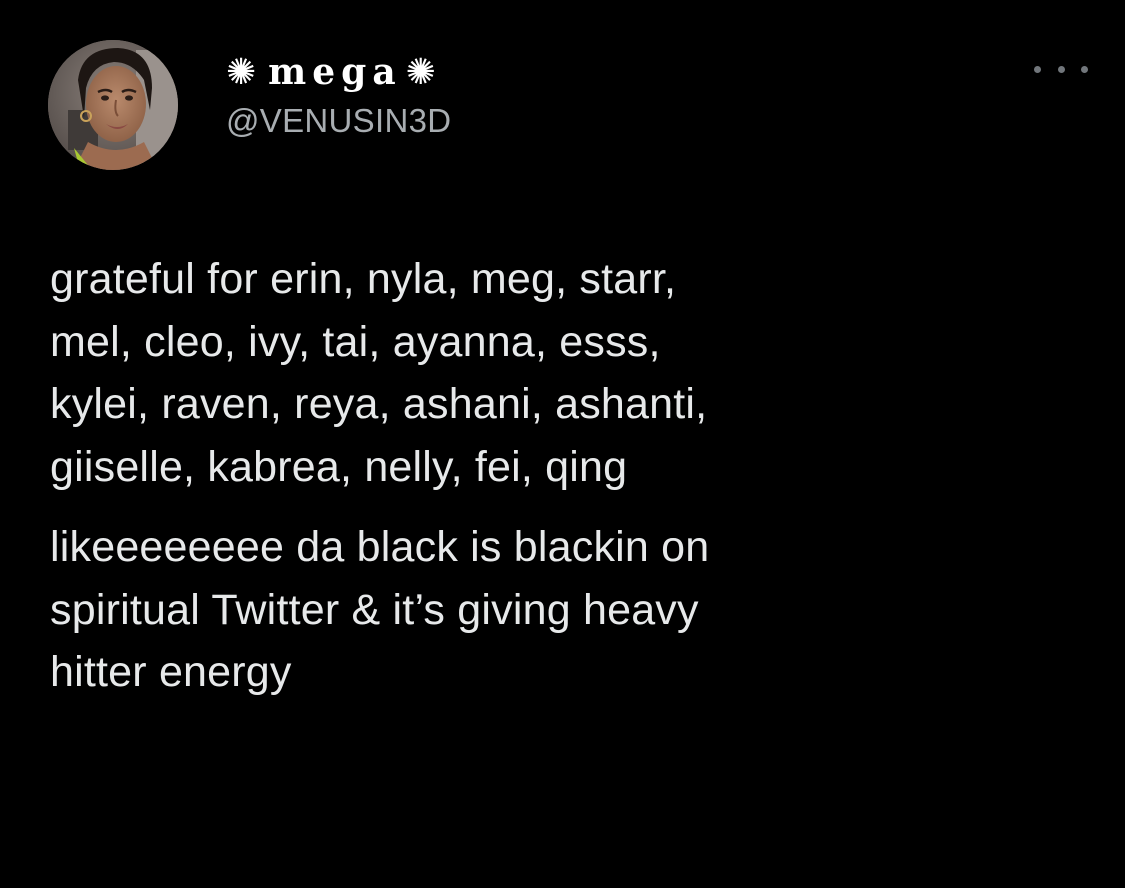 Image resolution: width=1125 pixels, height=888 pixels. What do you see at coordinates (338, 121) in the screenshot?
I see `user-handle: @VENUSIN3D` at bounding box center [338, 121].